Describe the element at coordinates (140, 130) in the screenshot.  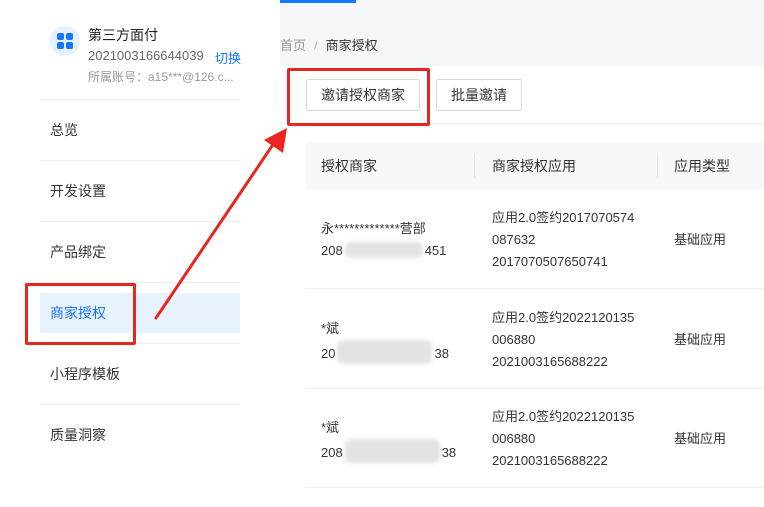
I see `sidebar-item-overview: 总览` at that location.